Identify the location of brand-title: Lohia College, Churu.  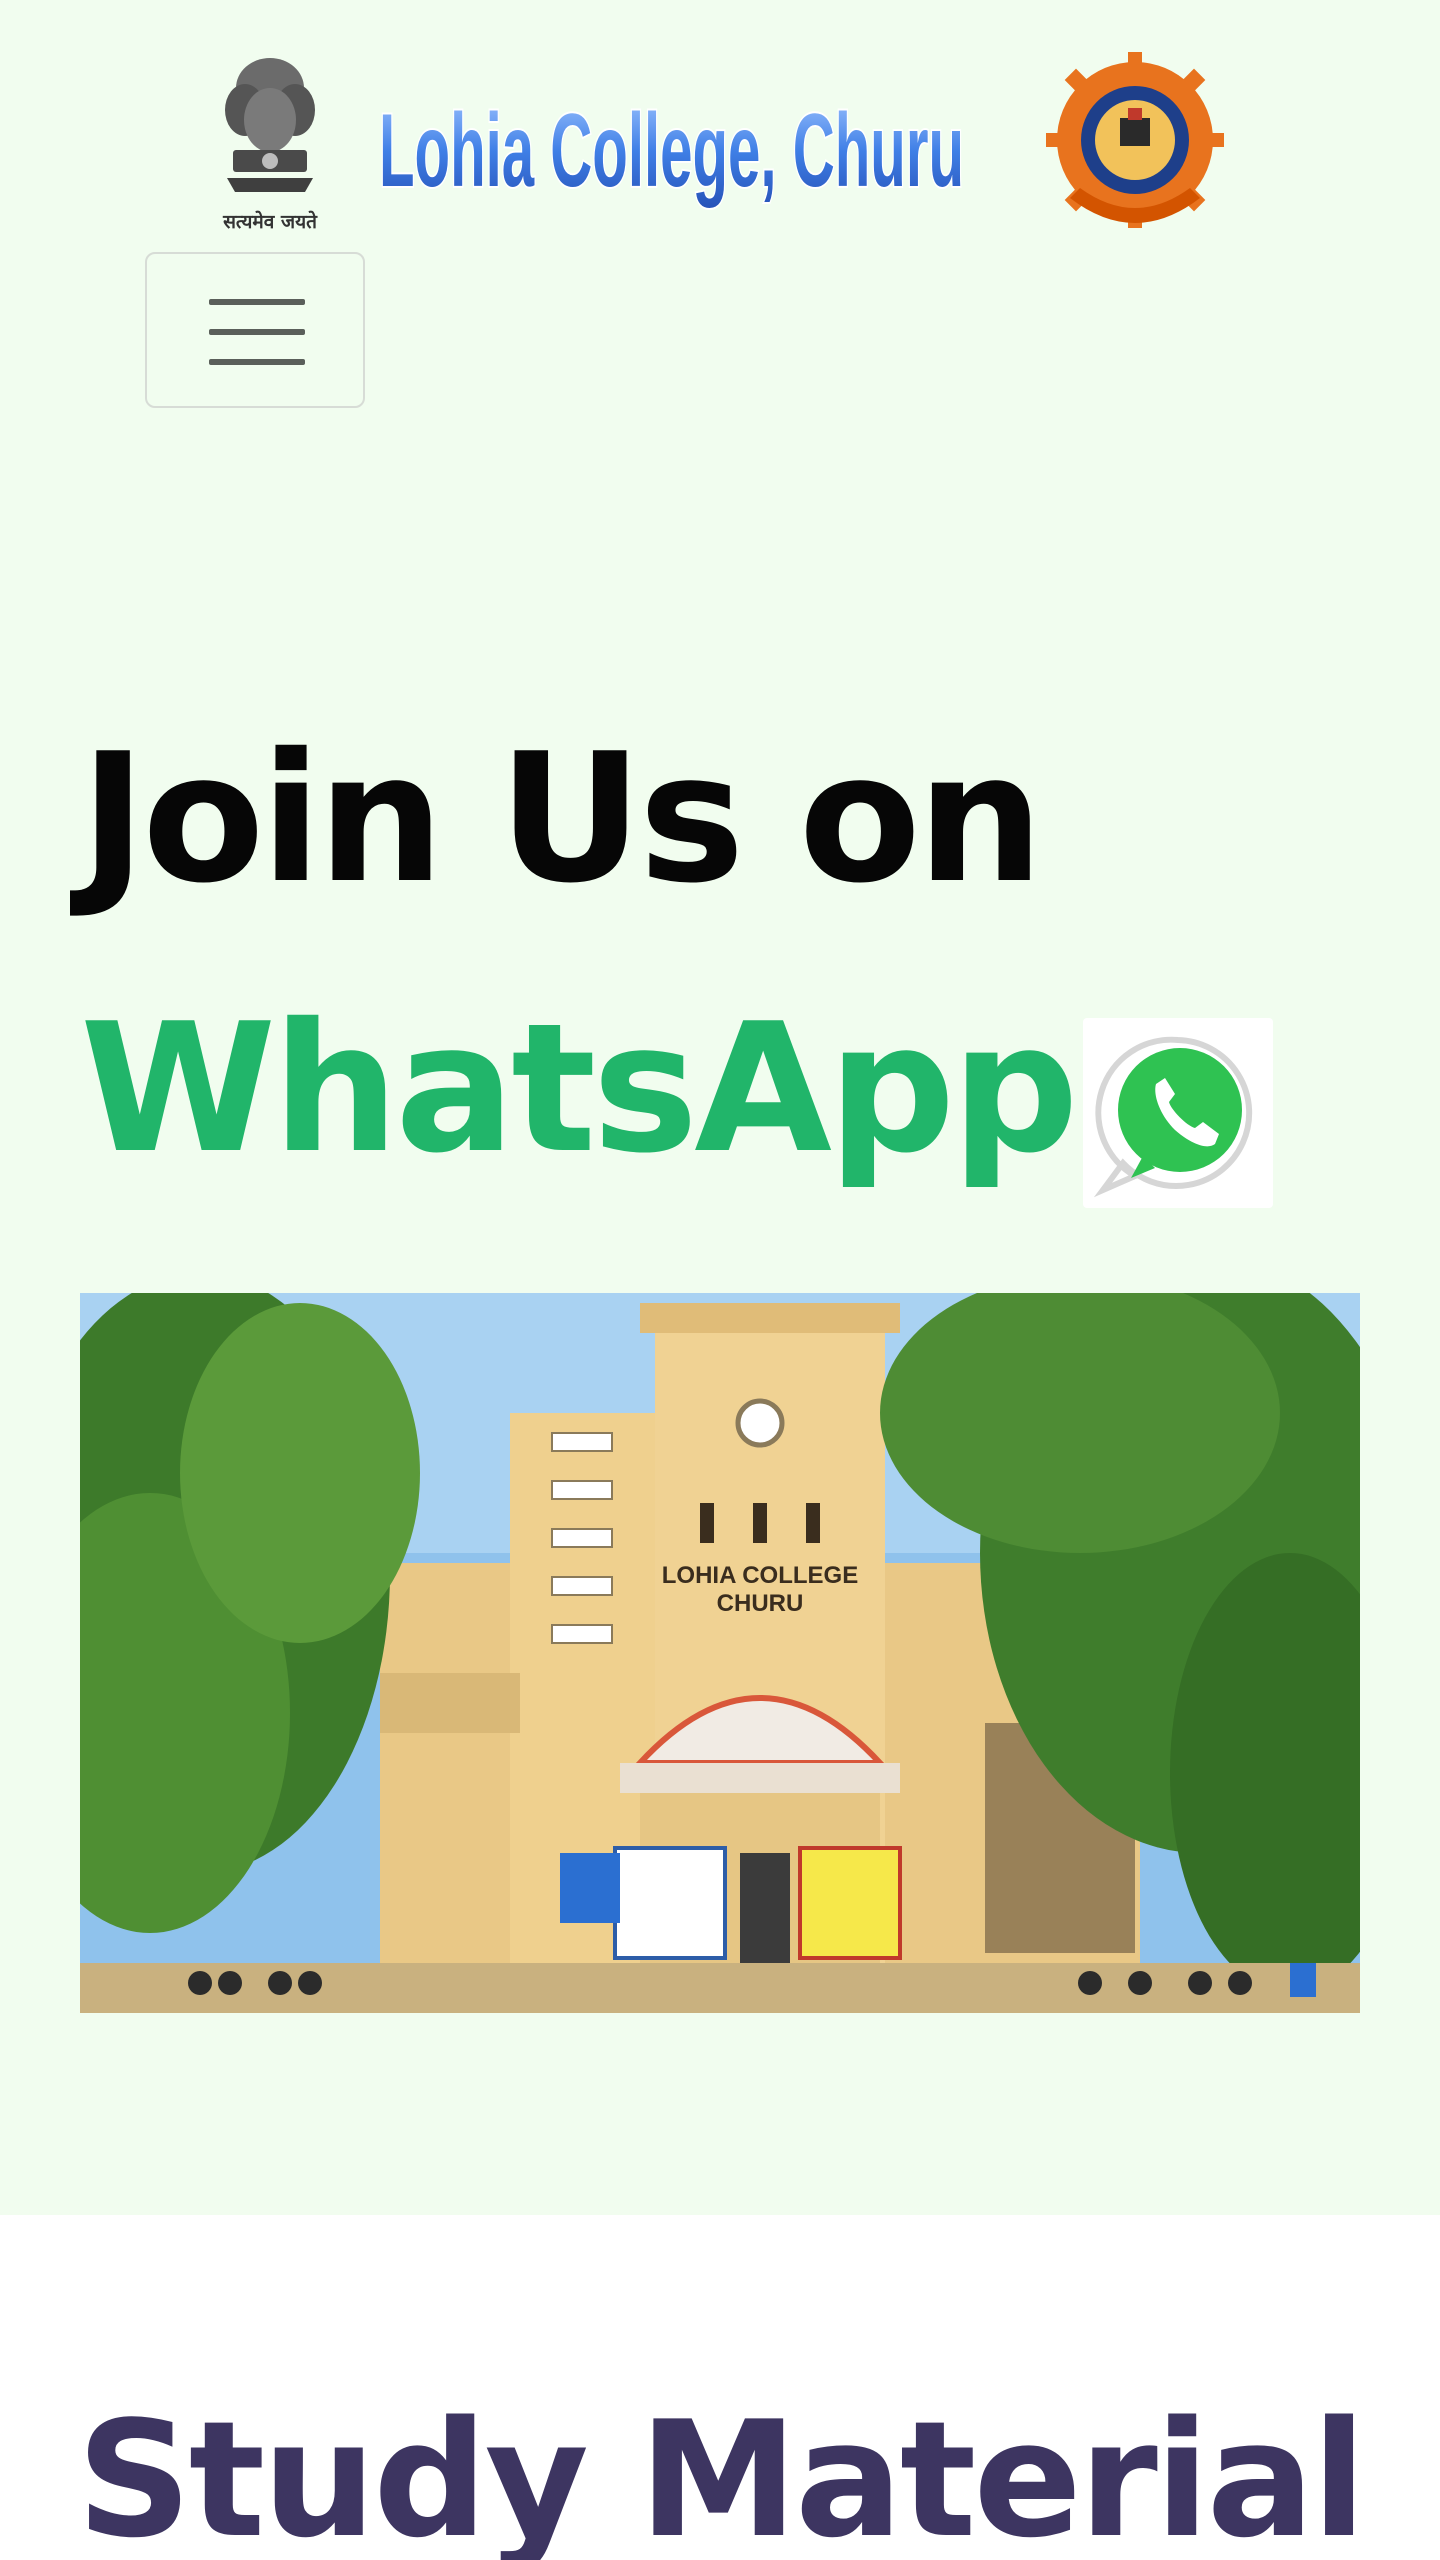
(675, 148).